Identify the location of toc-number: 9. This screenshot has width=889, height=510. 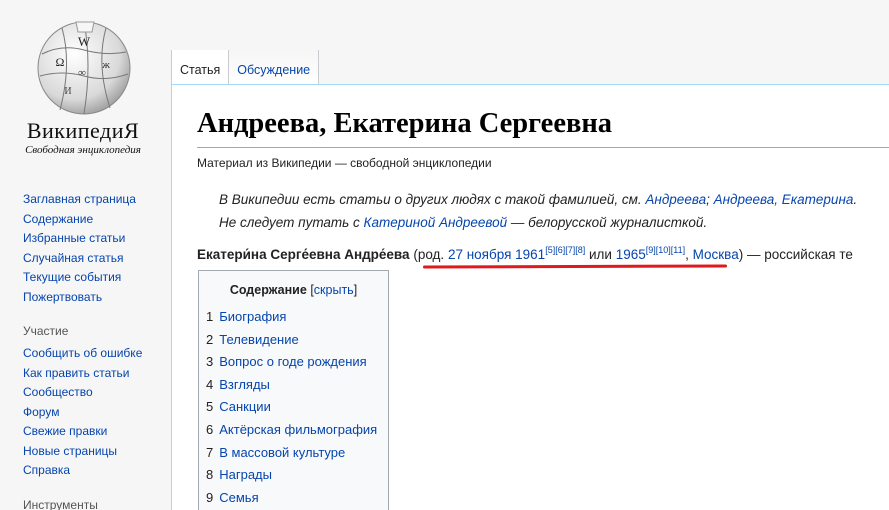
(210, 497).